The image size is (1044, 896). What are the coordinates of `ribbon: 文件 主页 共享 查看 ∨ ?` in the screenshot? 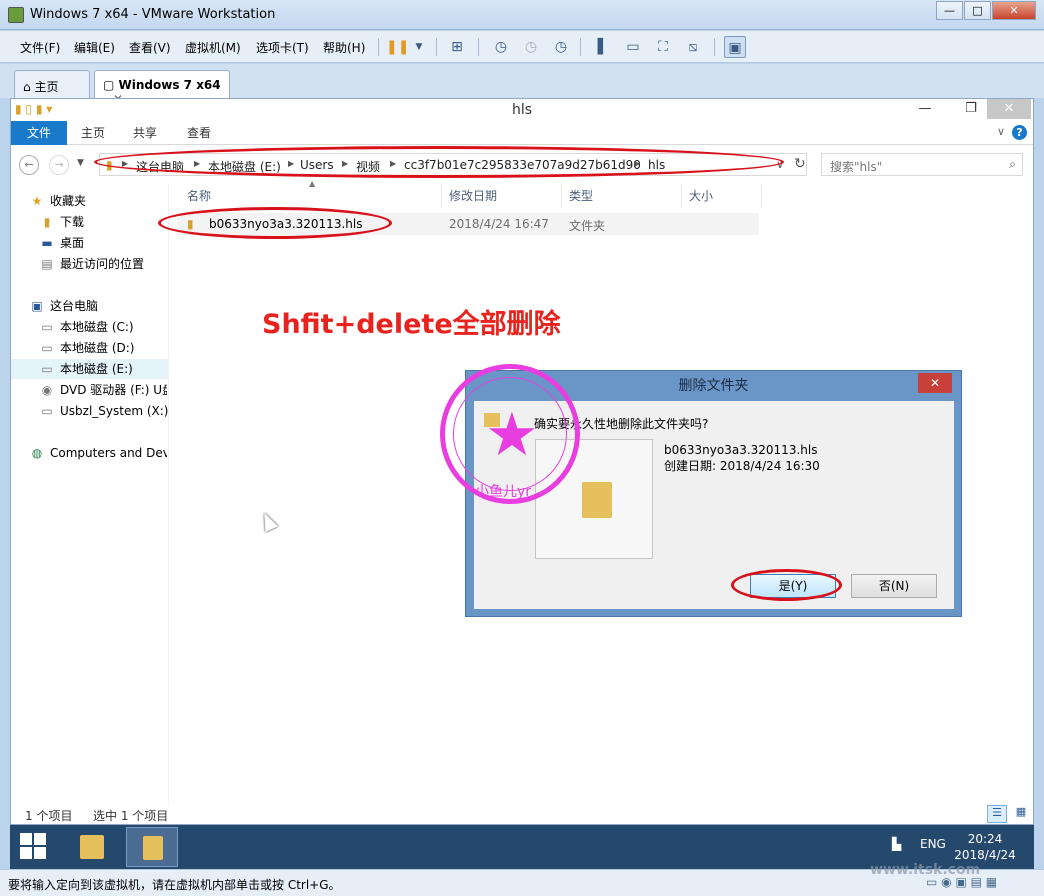 It's located at (522, 133).